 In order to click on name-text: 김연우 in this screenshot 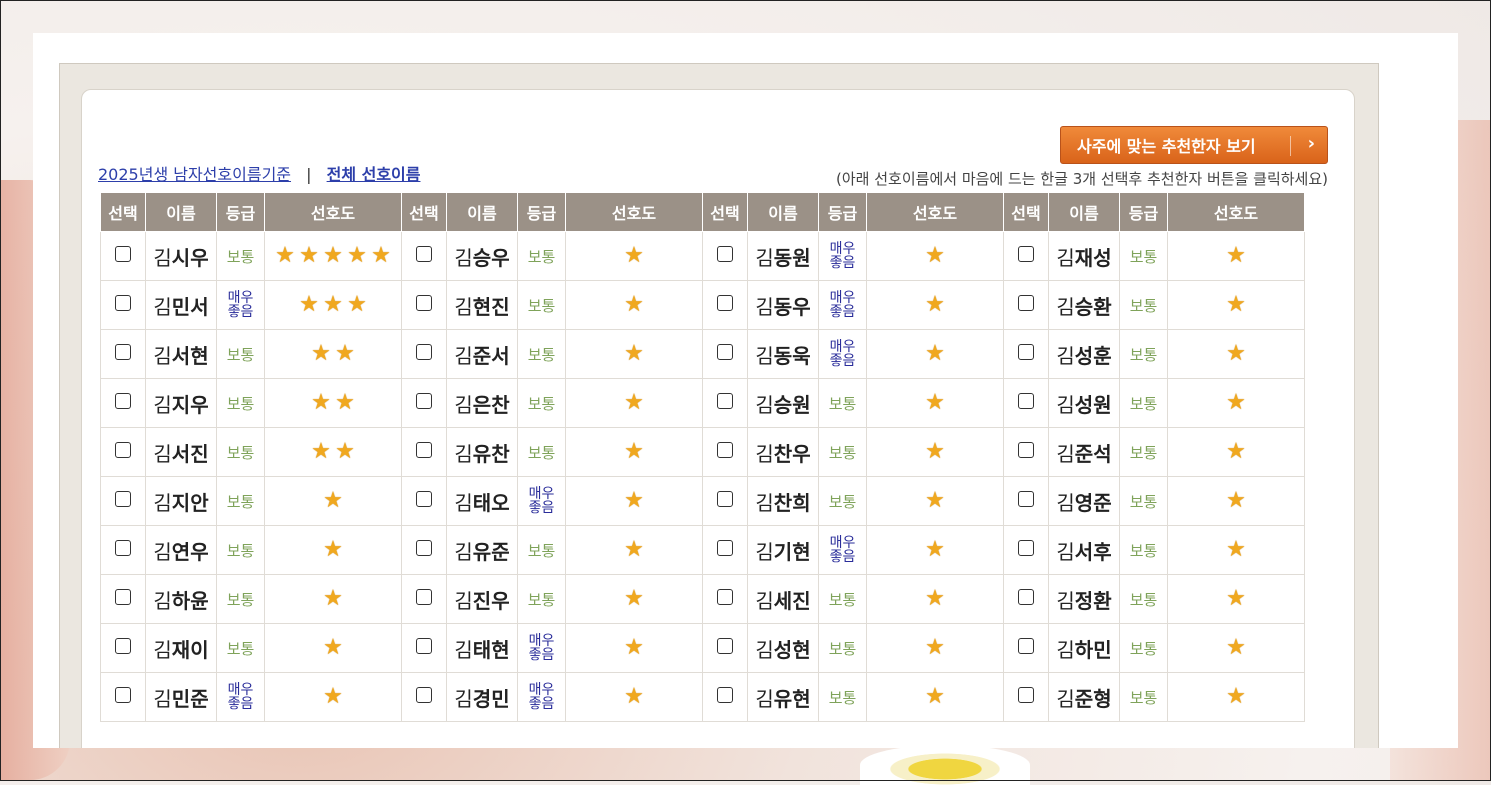, I will do `click(180, 552)`.